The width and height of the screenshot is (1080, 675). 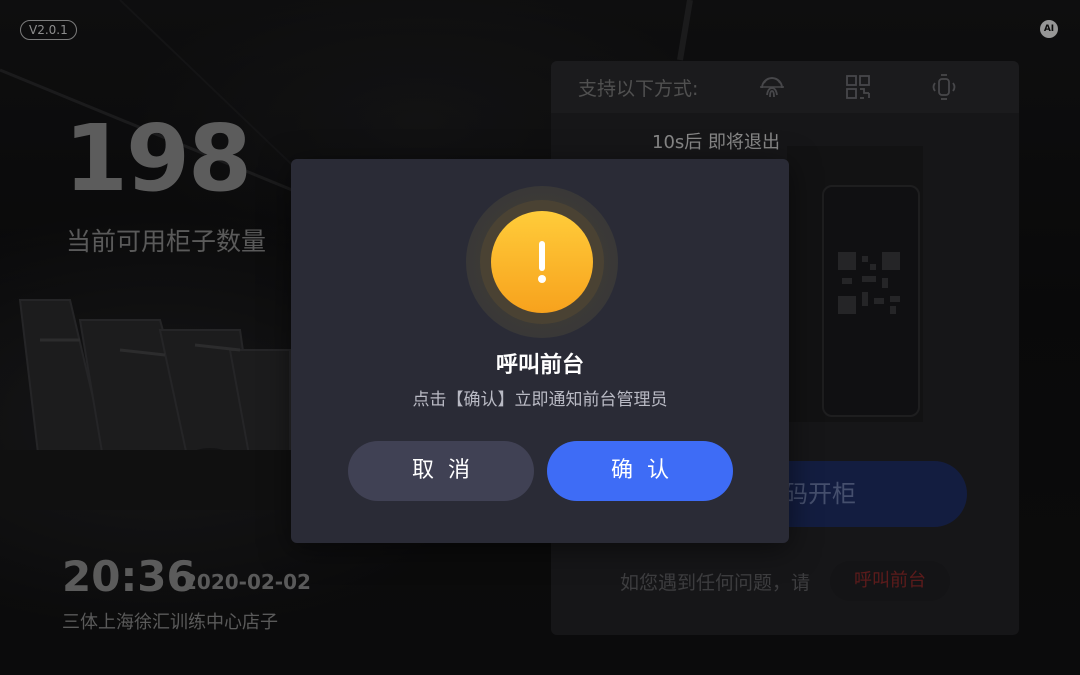 I want to click on dialog-message: 点击【确认】立即通知前台管理员, so click(x=540, y=400).